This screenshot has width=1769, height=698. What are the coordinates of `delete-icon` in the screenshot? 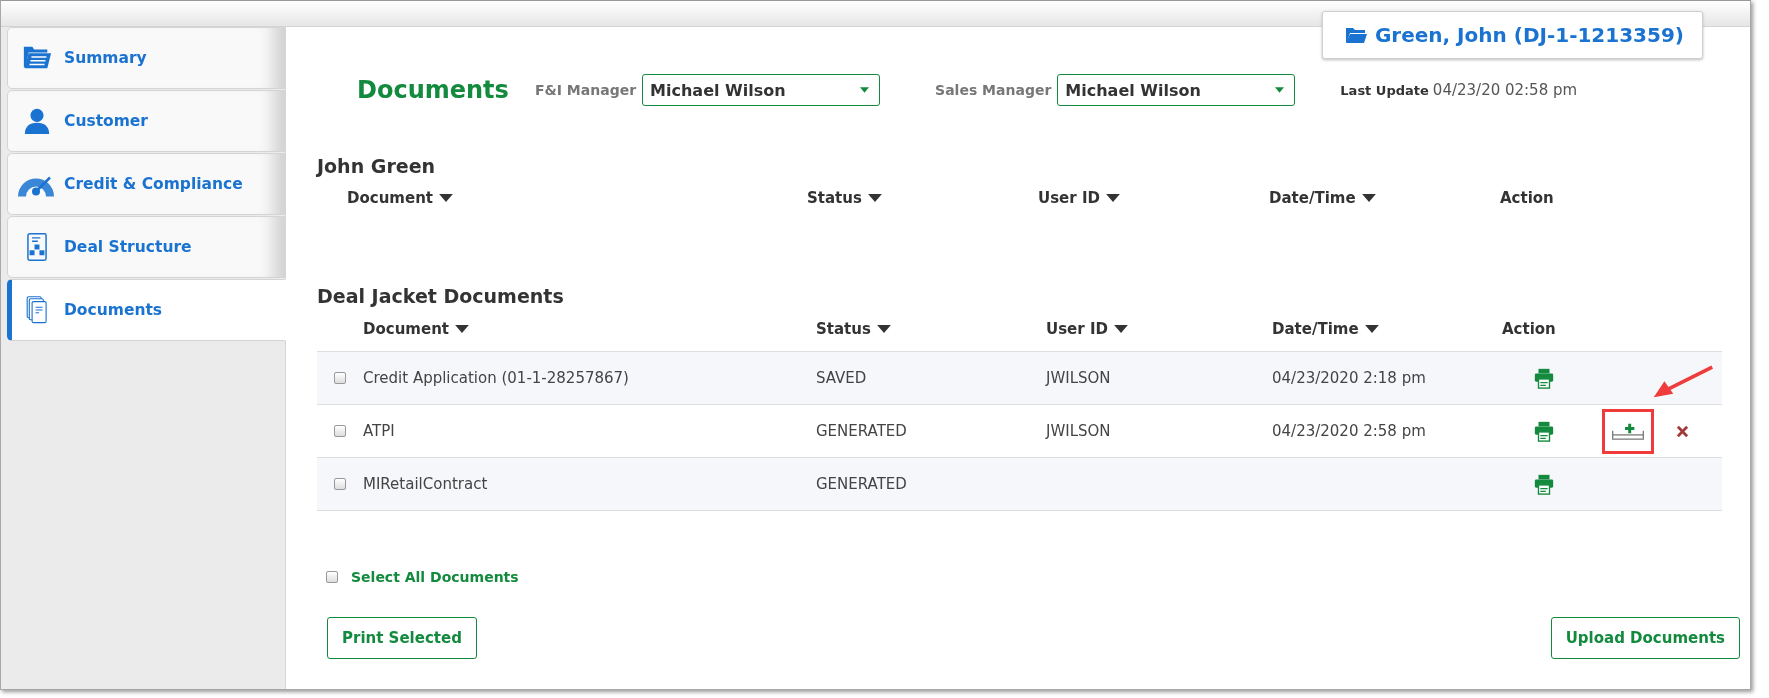 It's located at (1682, 431).